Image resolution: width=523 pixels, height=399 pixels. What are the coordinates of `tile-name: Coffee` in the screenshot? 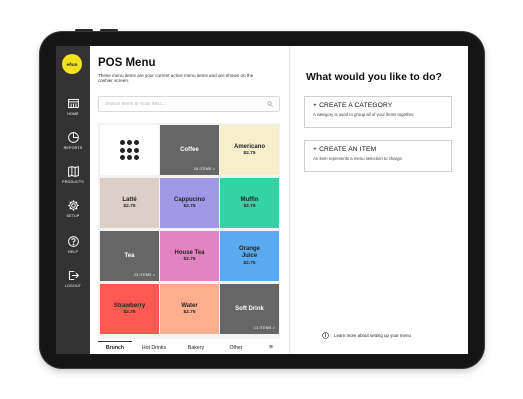 It's located at (189, 149).